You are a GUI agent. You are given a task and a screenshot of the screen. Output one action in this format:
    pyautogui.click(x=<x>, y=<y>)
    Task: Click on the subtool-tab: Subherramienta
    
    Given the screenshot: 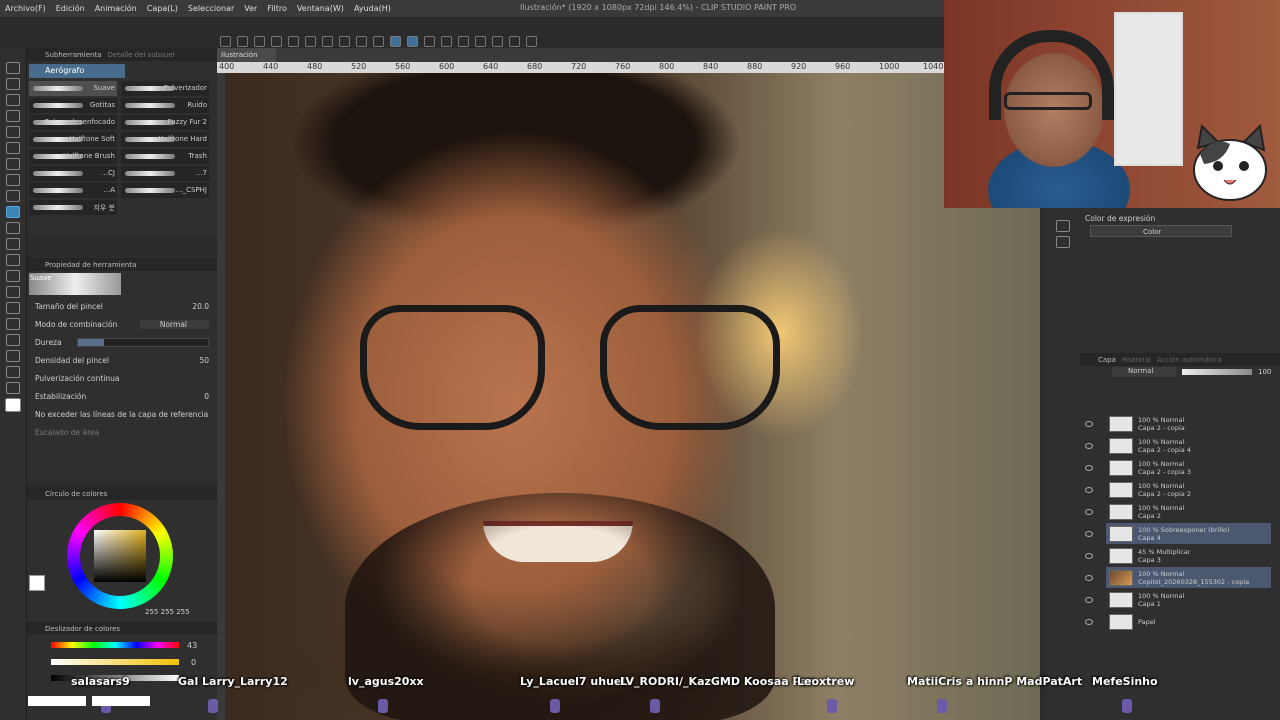 What is the action you would take?
    pyautogui.click(x=73, y=55)
    